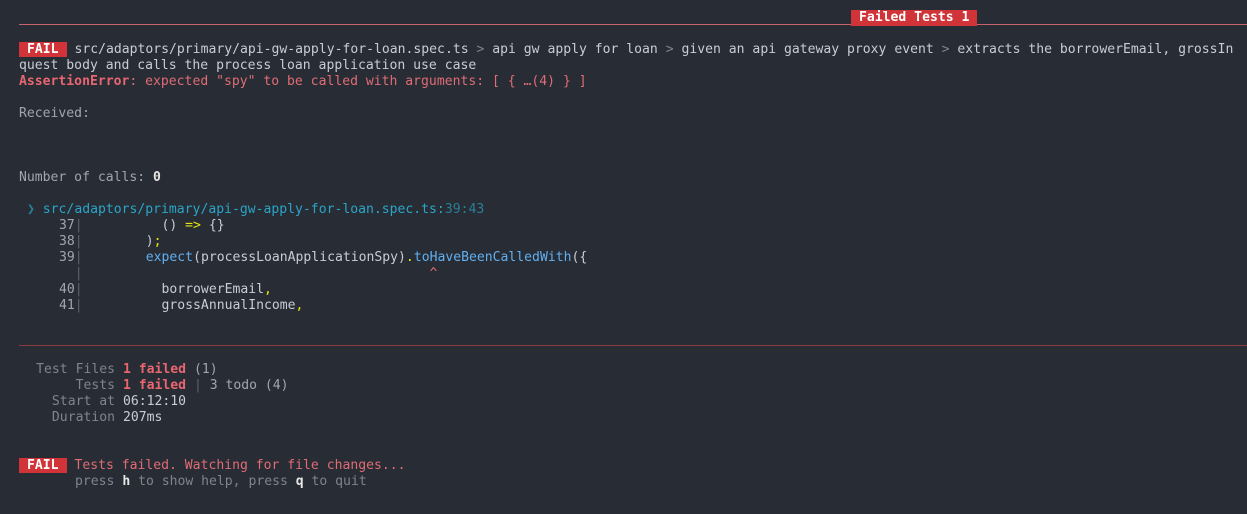 The height and width of the screenshot is (514, 1247). I want to click on test-files-total: (1), so click(202, 369).